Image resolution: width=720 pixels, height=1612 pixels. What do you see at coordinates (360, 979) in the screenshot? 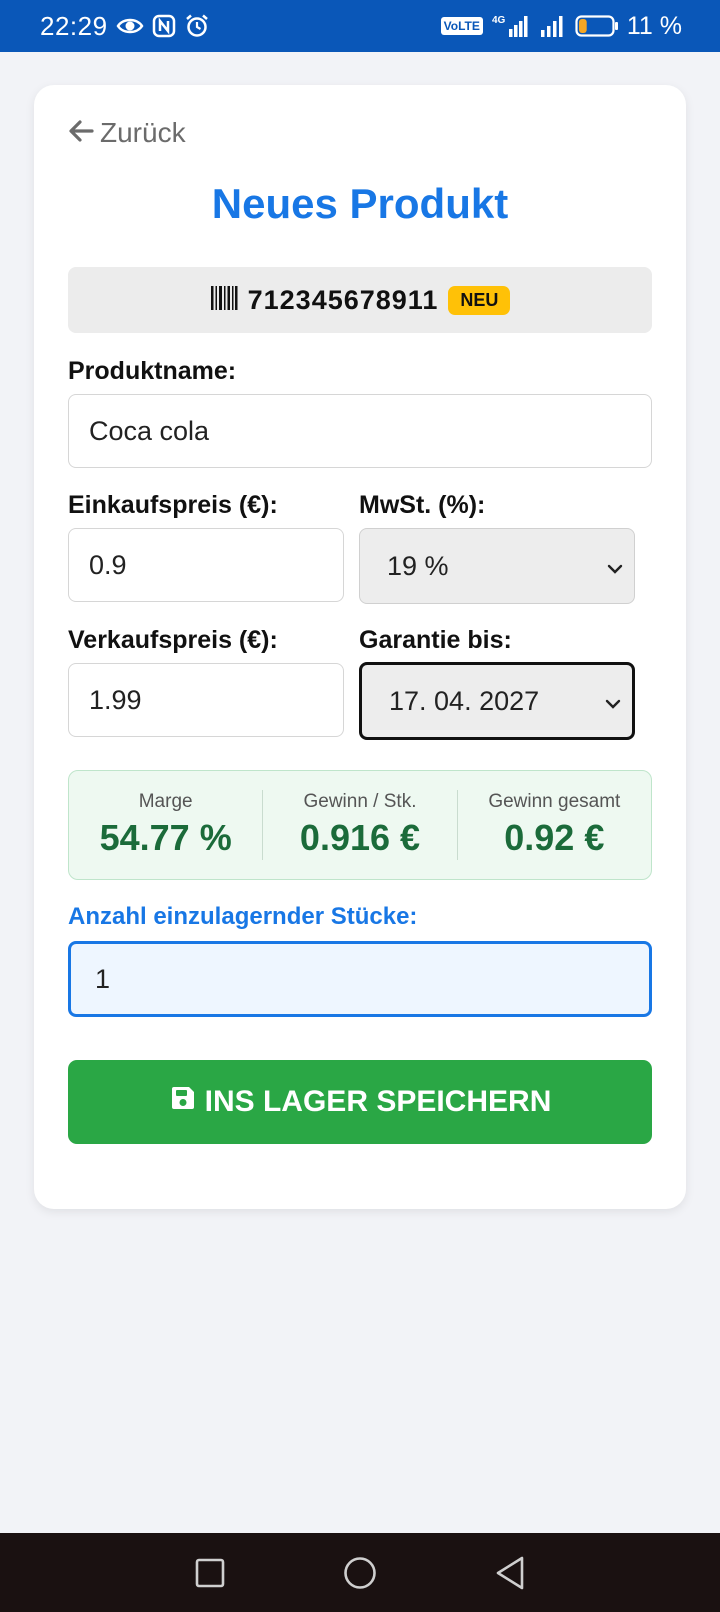
I see `quantity-input: 1` at bounding box center [360, 979].